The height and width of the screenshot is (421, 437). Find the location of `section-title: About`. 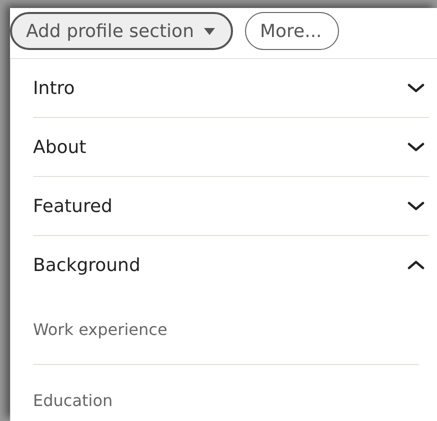

section-title: About is located at coordinates (59, 147).